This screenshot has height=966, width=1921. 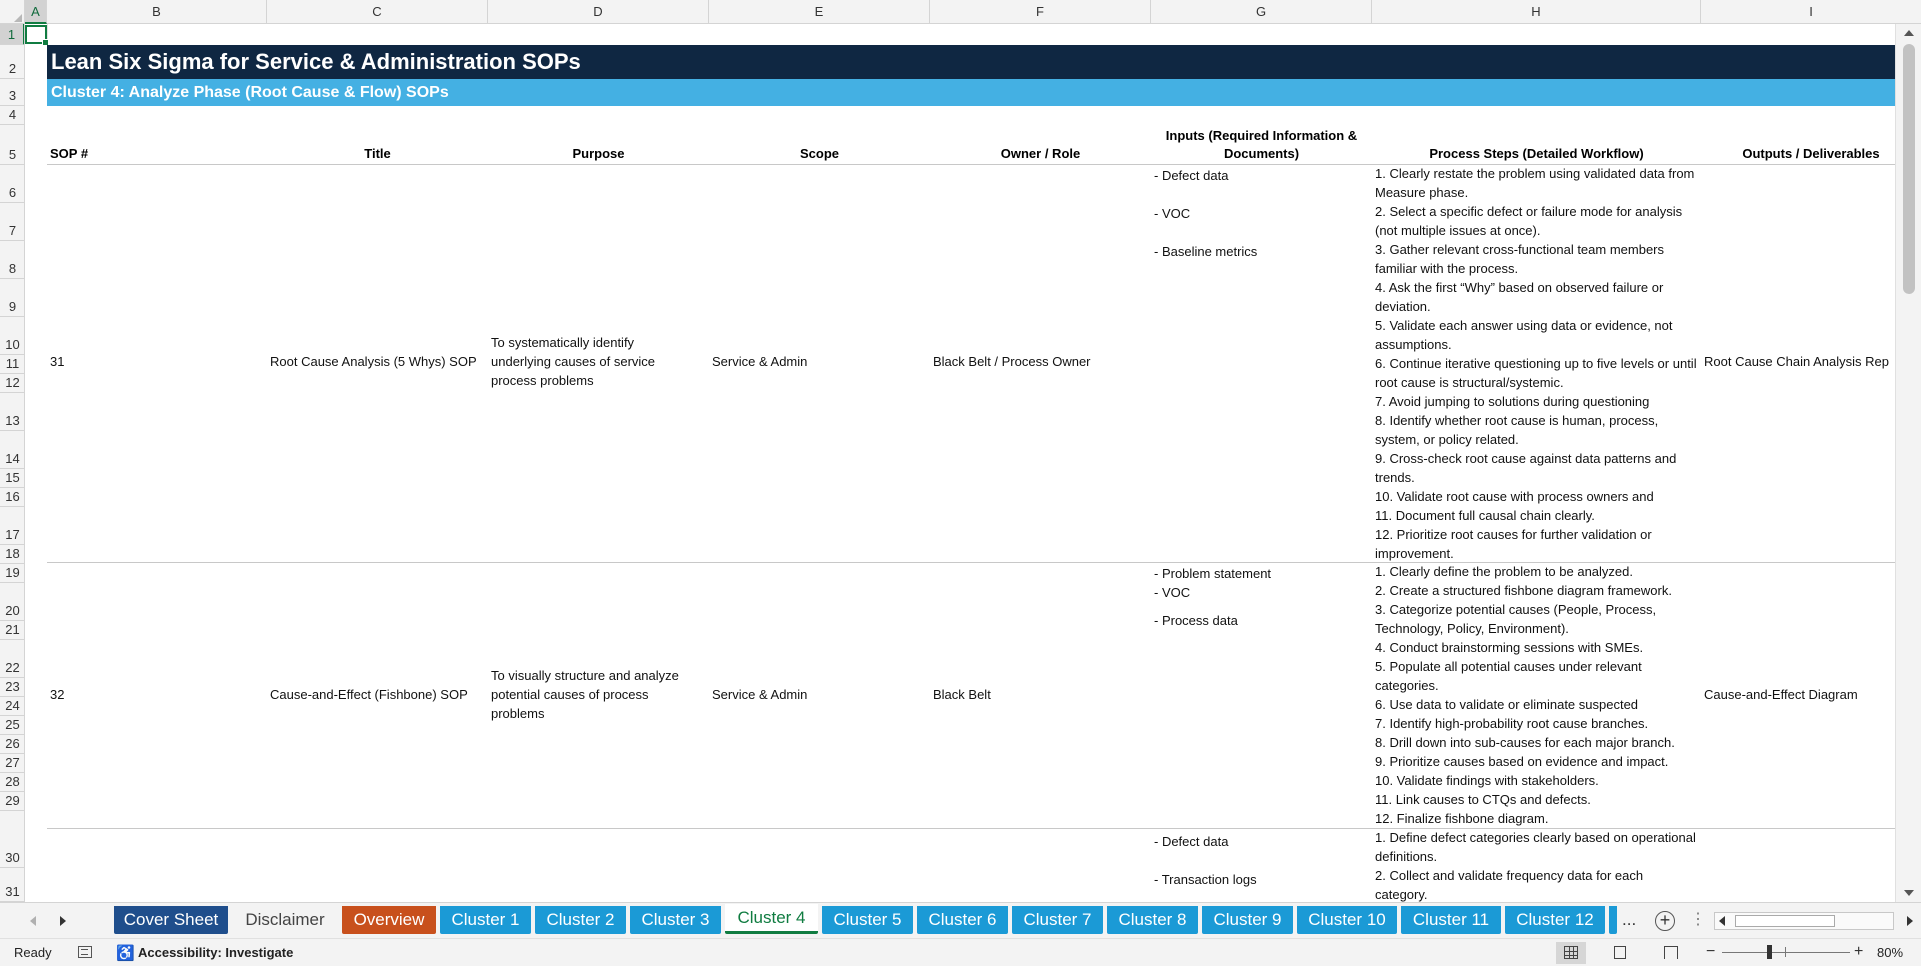 I want to click on zoom-level: 80%, so click(x=1890, y=952).